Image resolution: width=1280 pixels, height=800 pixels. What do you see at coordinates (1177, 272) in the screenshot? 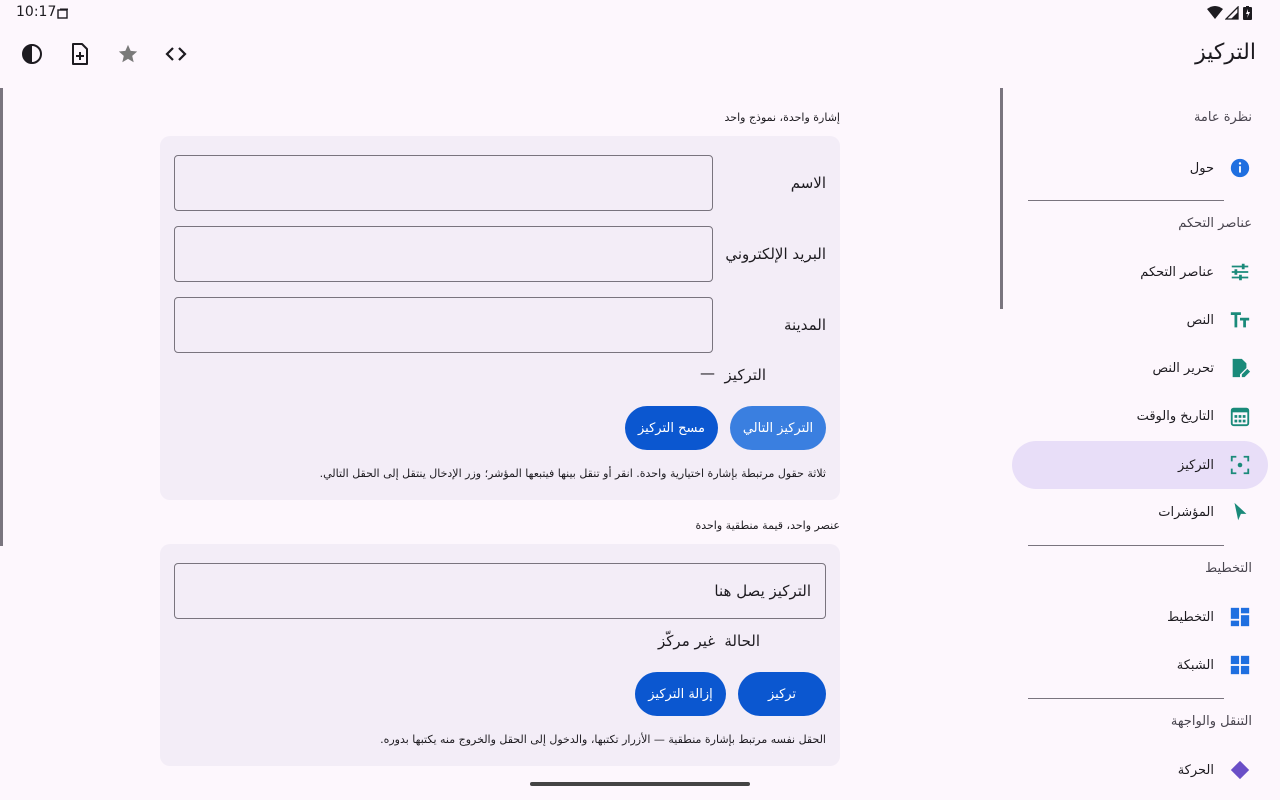
I see `drawer-item-label: عناصر التحكم` at bounding box center [1177, 272].